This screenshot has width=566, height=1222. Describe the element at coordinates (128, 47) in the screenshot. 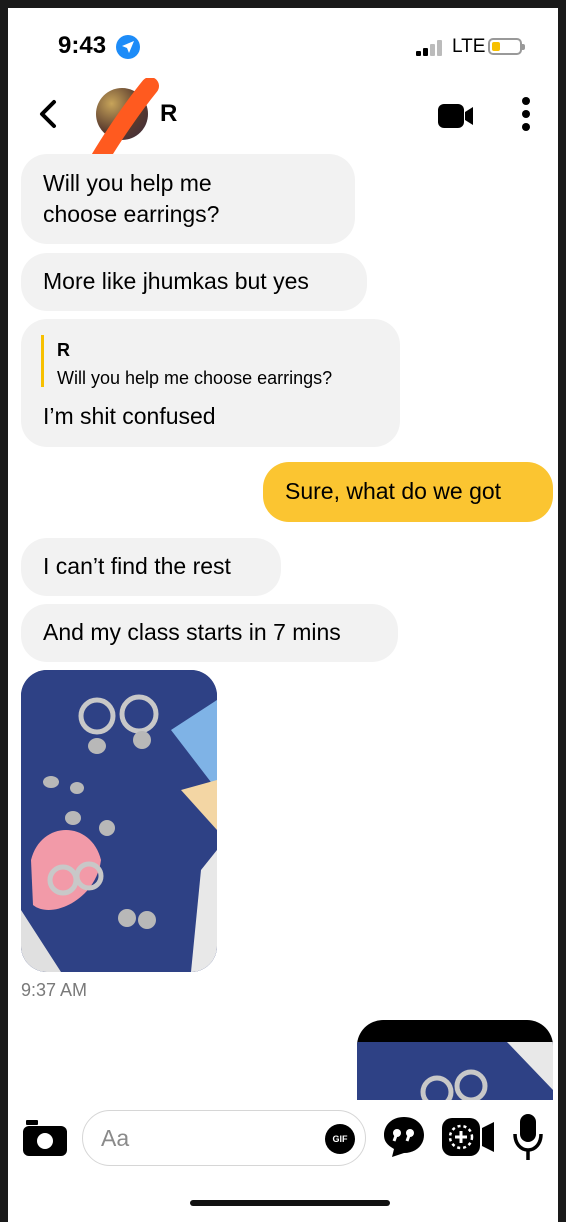

I see `location-arrow-icon` at that location.